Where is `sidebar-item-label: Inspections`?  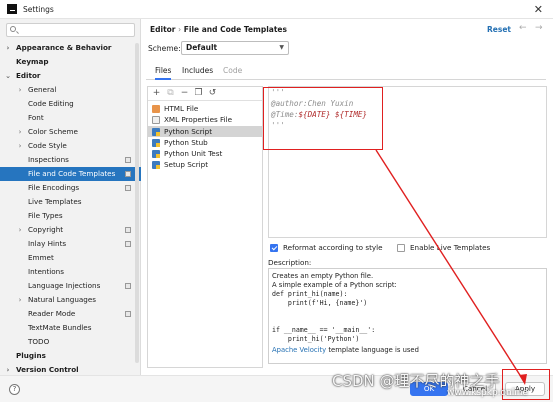
sidebar-item-label: Inspections is located at coordinates (48, 159).